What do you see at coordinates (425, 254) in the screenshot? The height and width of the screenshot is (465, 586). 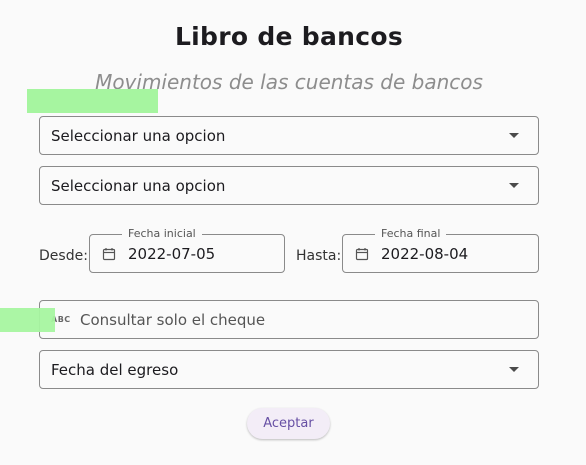 I see `fecha-final-value: 2022-08-04` at bounding box center [425, 254].